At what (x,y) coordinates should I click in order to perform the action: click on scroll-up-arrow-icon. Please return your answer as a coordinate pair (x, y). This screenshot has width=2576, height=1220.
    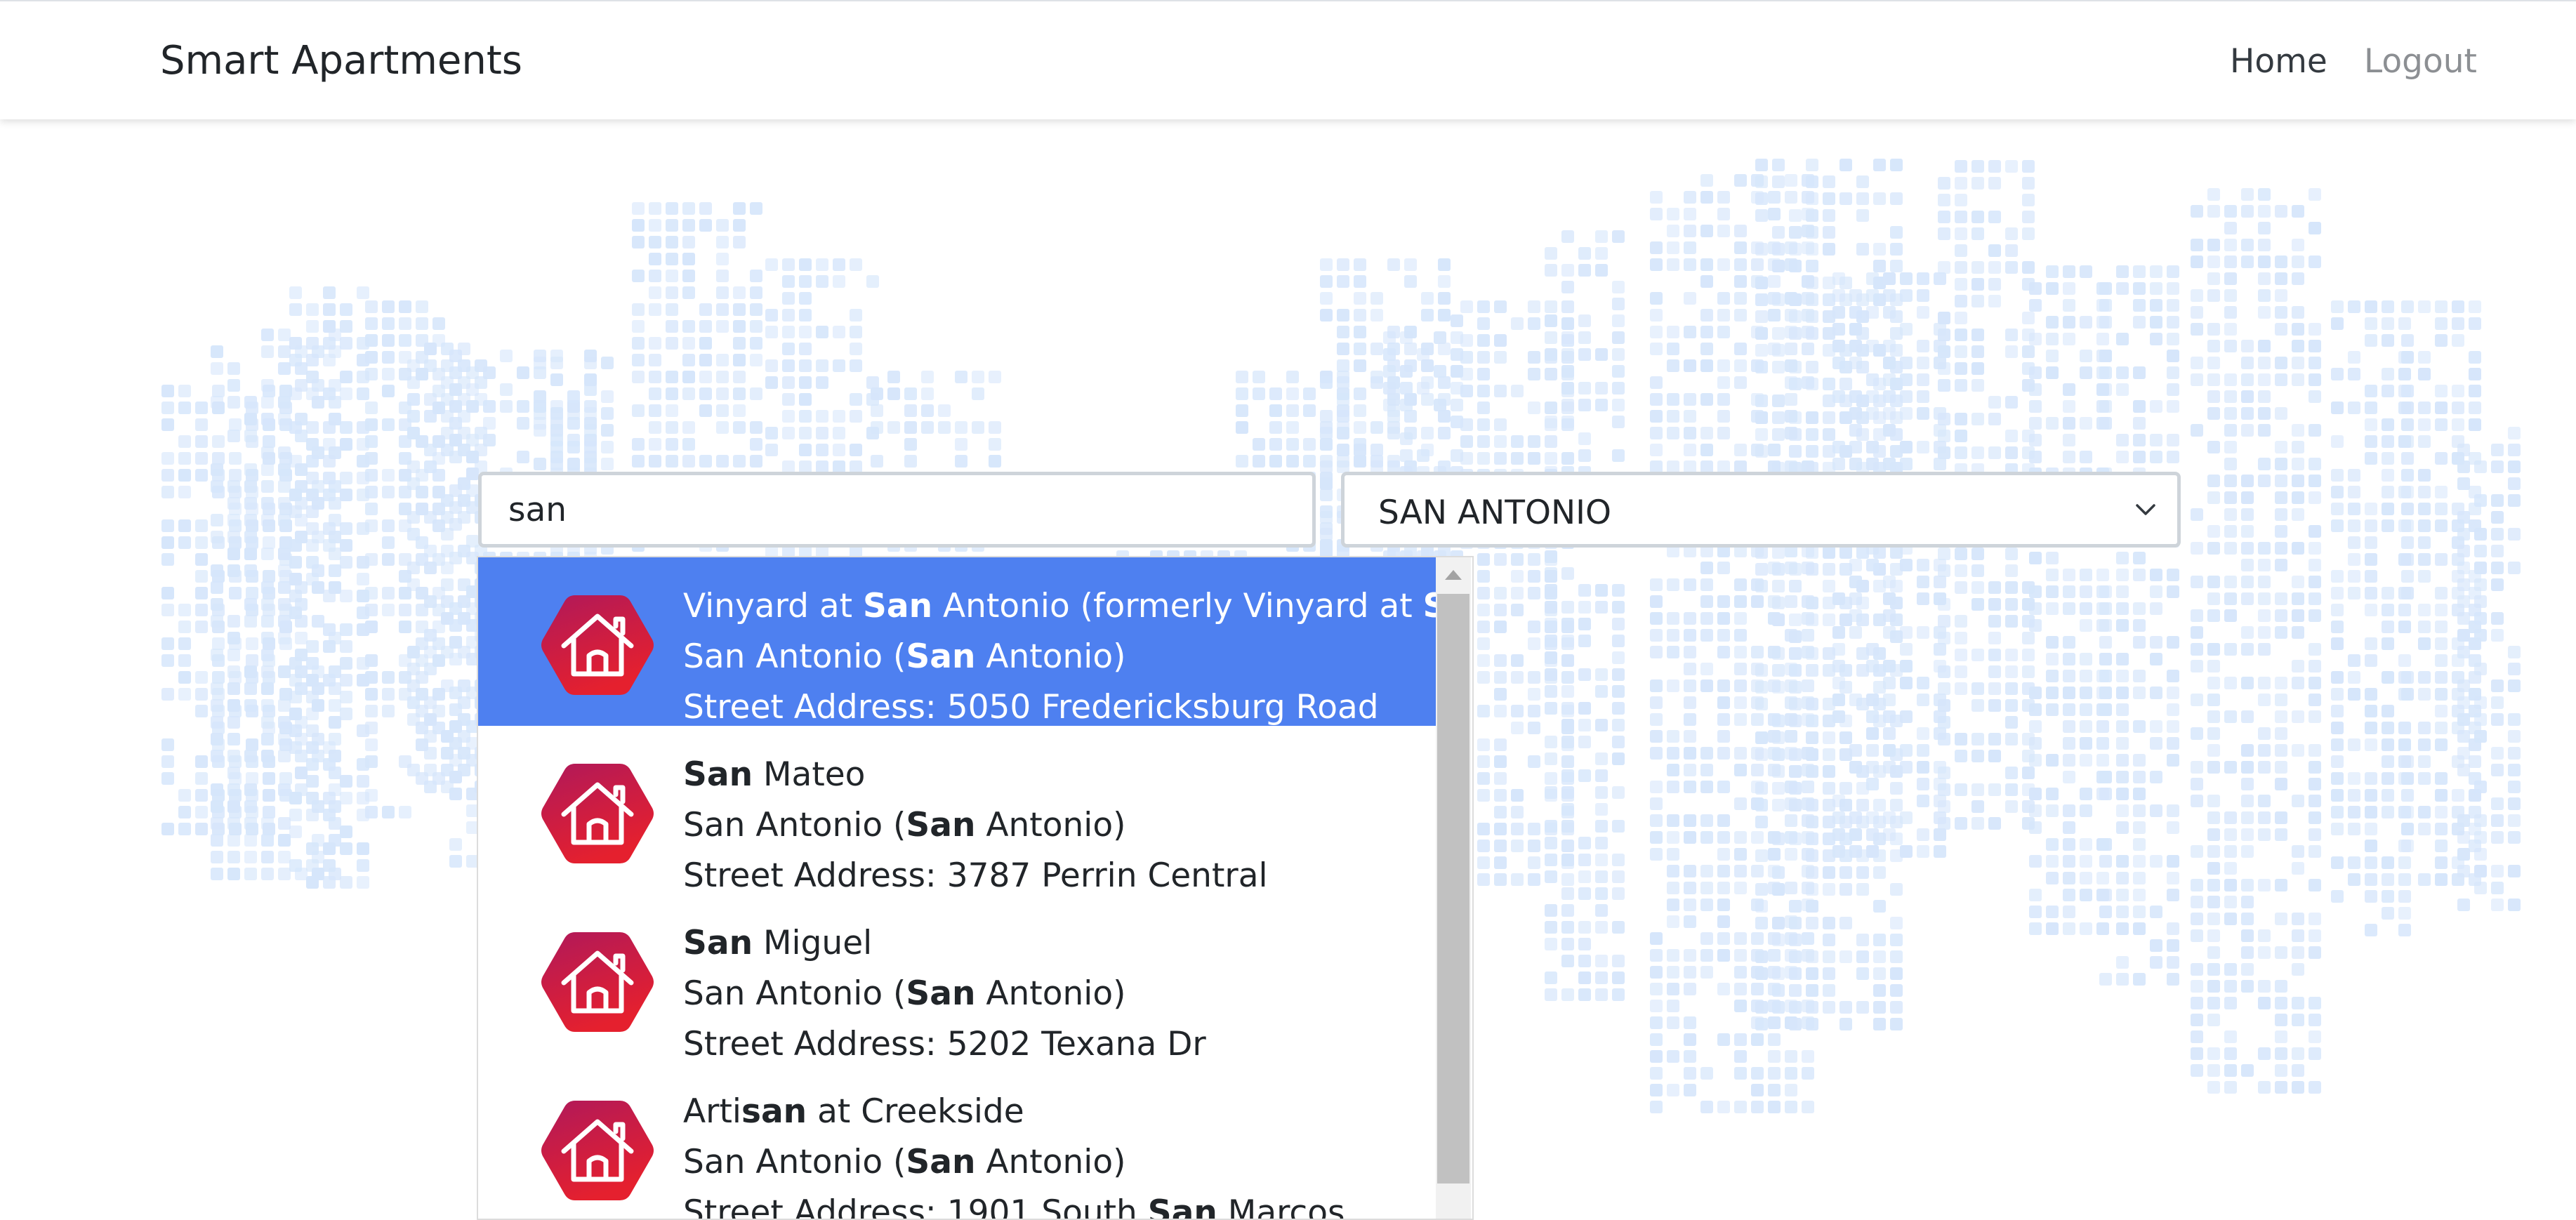
    Looking at the image, I should click on (1453, 575).